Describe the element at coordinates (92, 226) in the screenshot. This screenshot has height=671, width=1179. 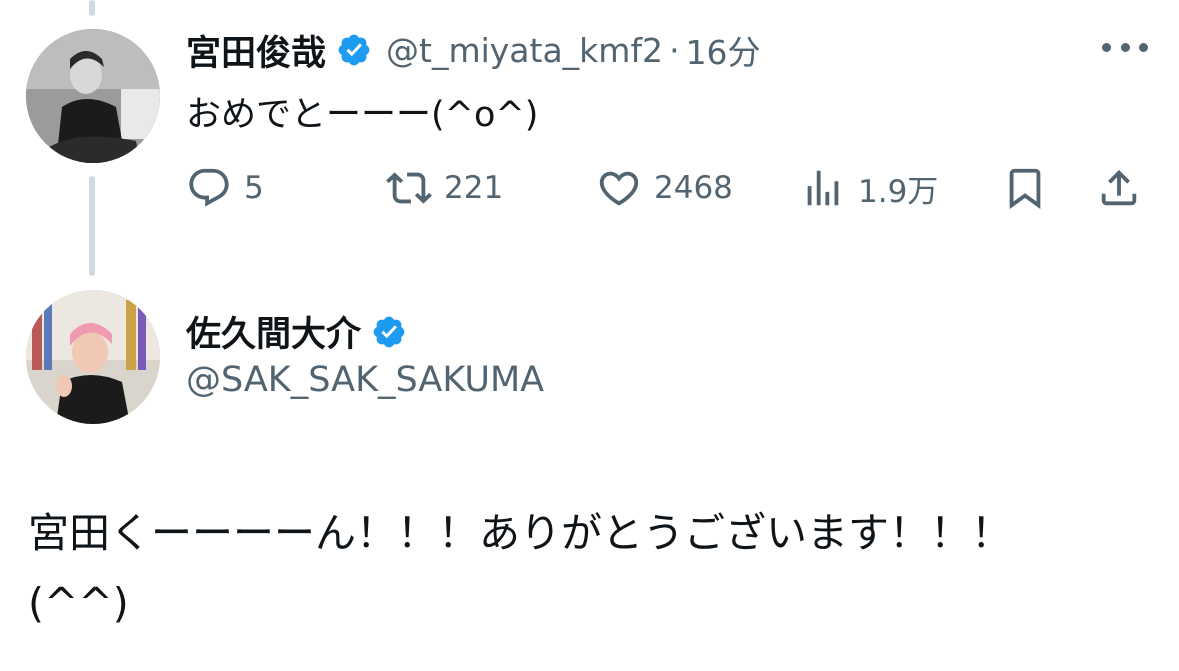
I see `thread-connector` at that location.